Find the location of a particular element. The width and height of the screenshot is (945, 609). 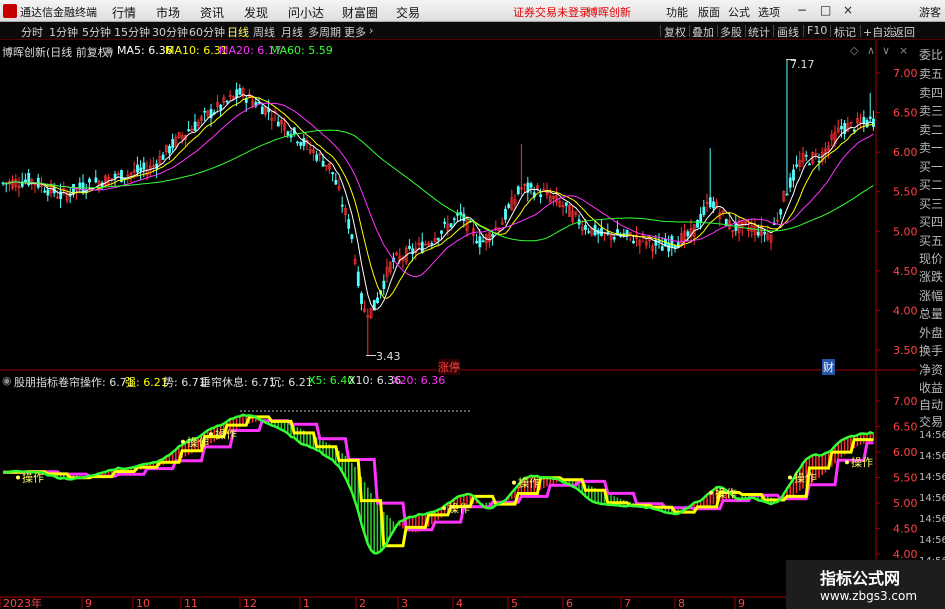

collapse-icon: ∧ is located at coordinates (871, 50).